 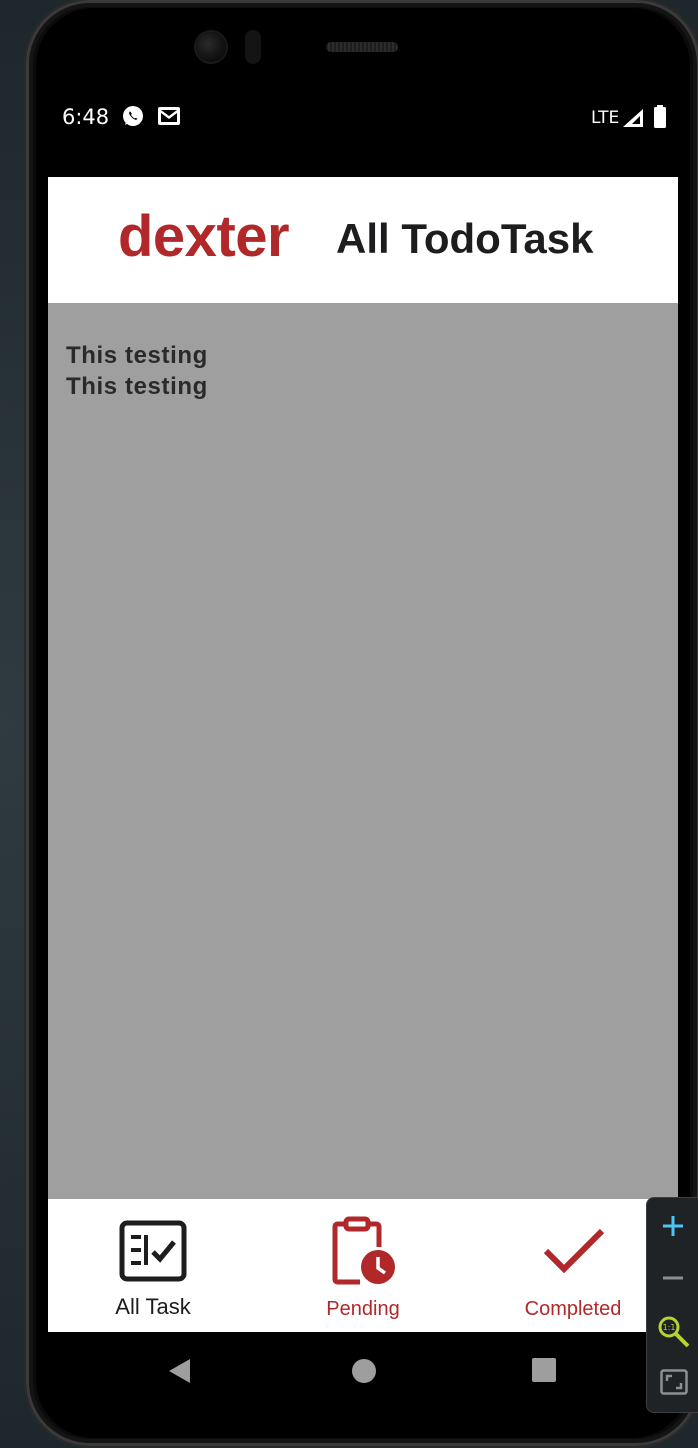 I want to click on nav-label-all-task: All Task, so click(x=153, y=1306).